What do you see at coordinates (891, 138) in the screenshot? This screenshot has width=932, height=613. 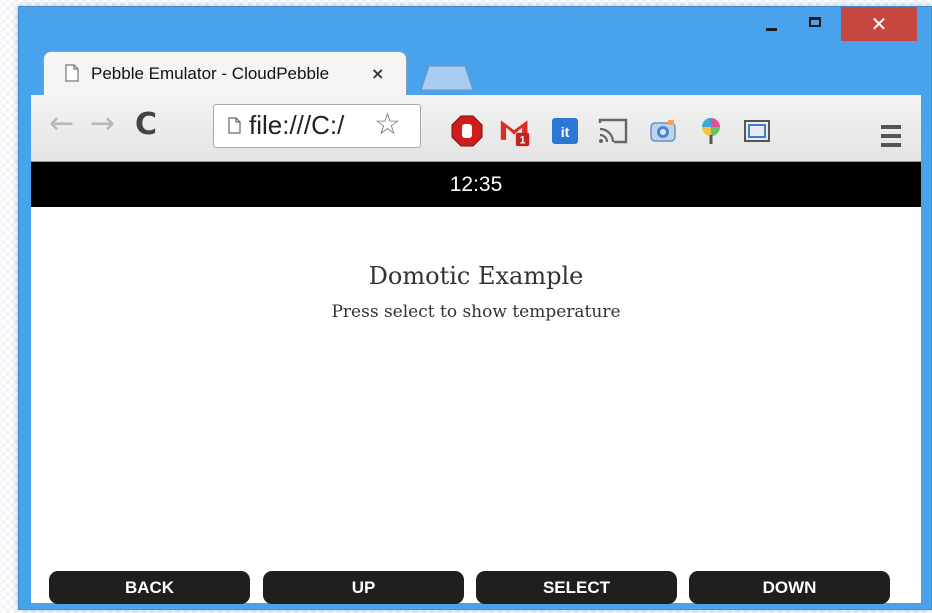 I see `menu-icon` at bounding box center [891, 138].